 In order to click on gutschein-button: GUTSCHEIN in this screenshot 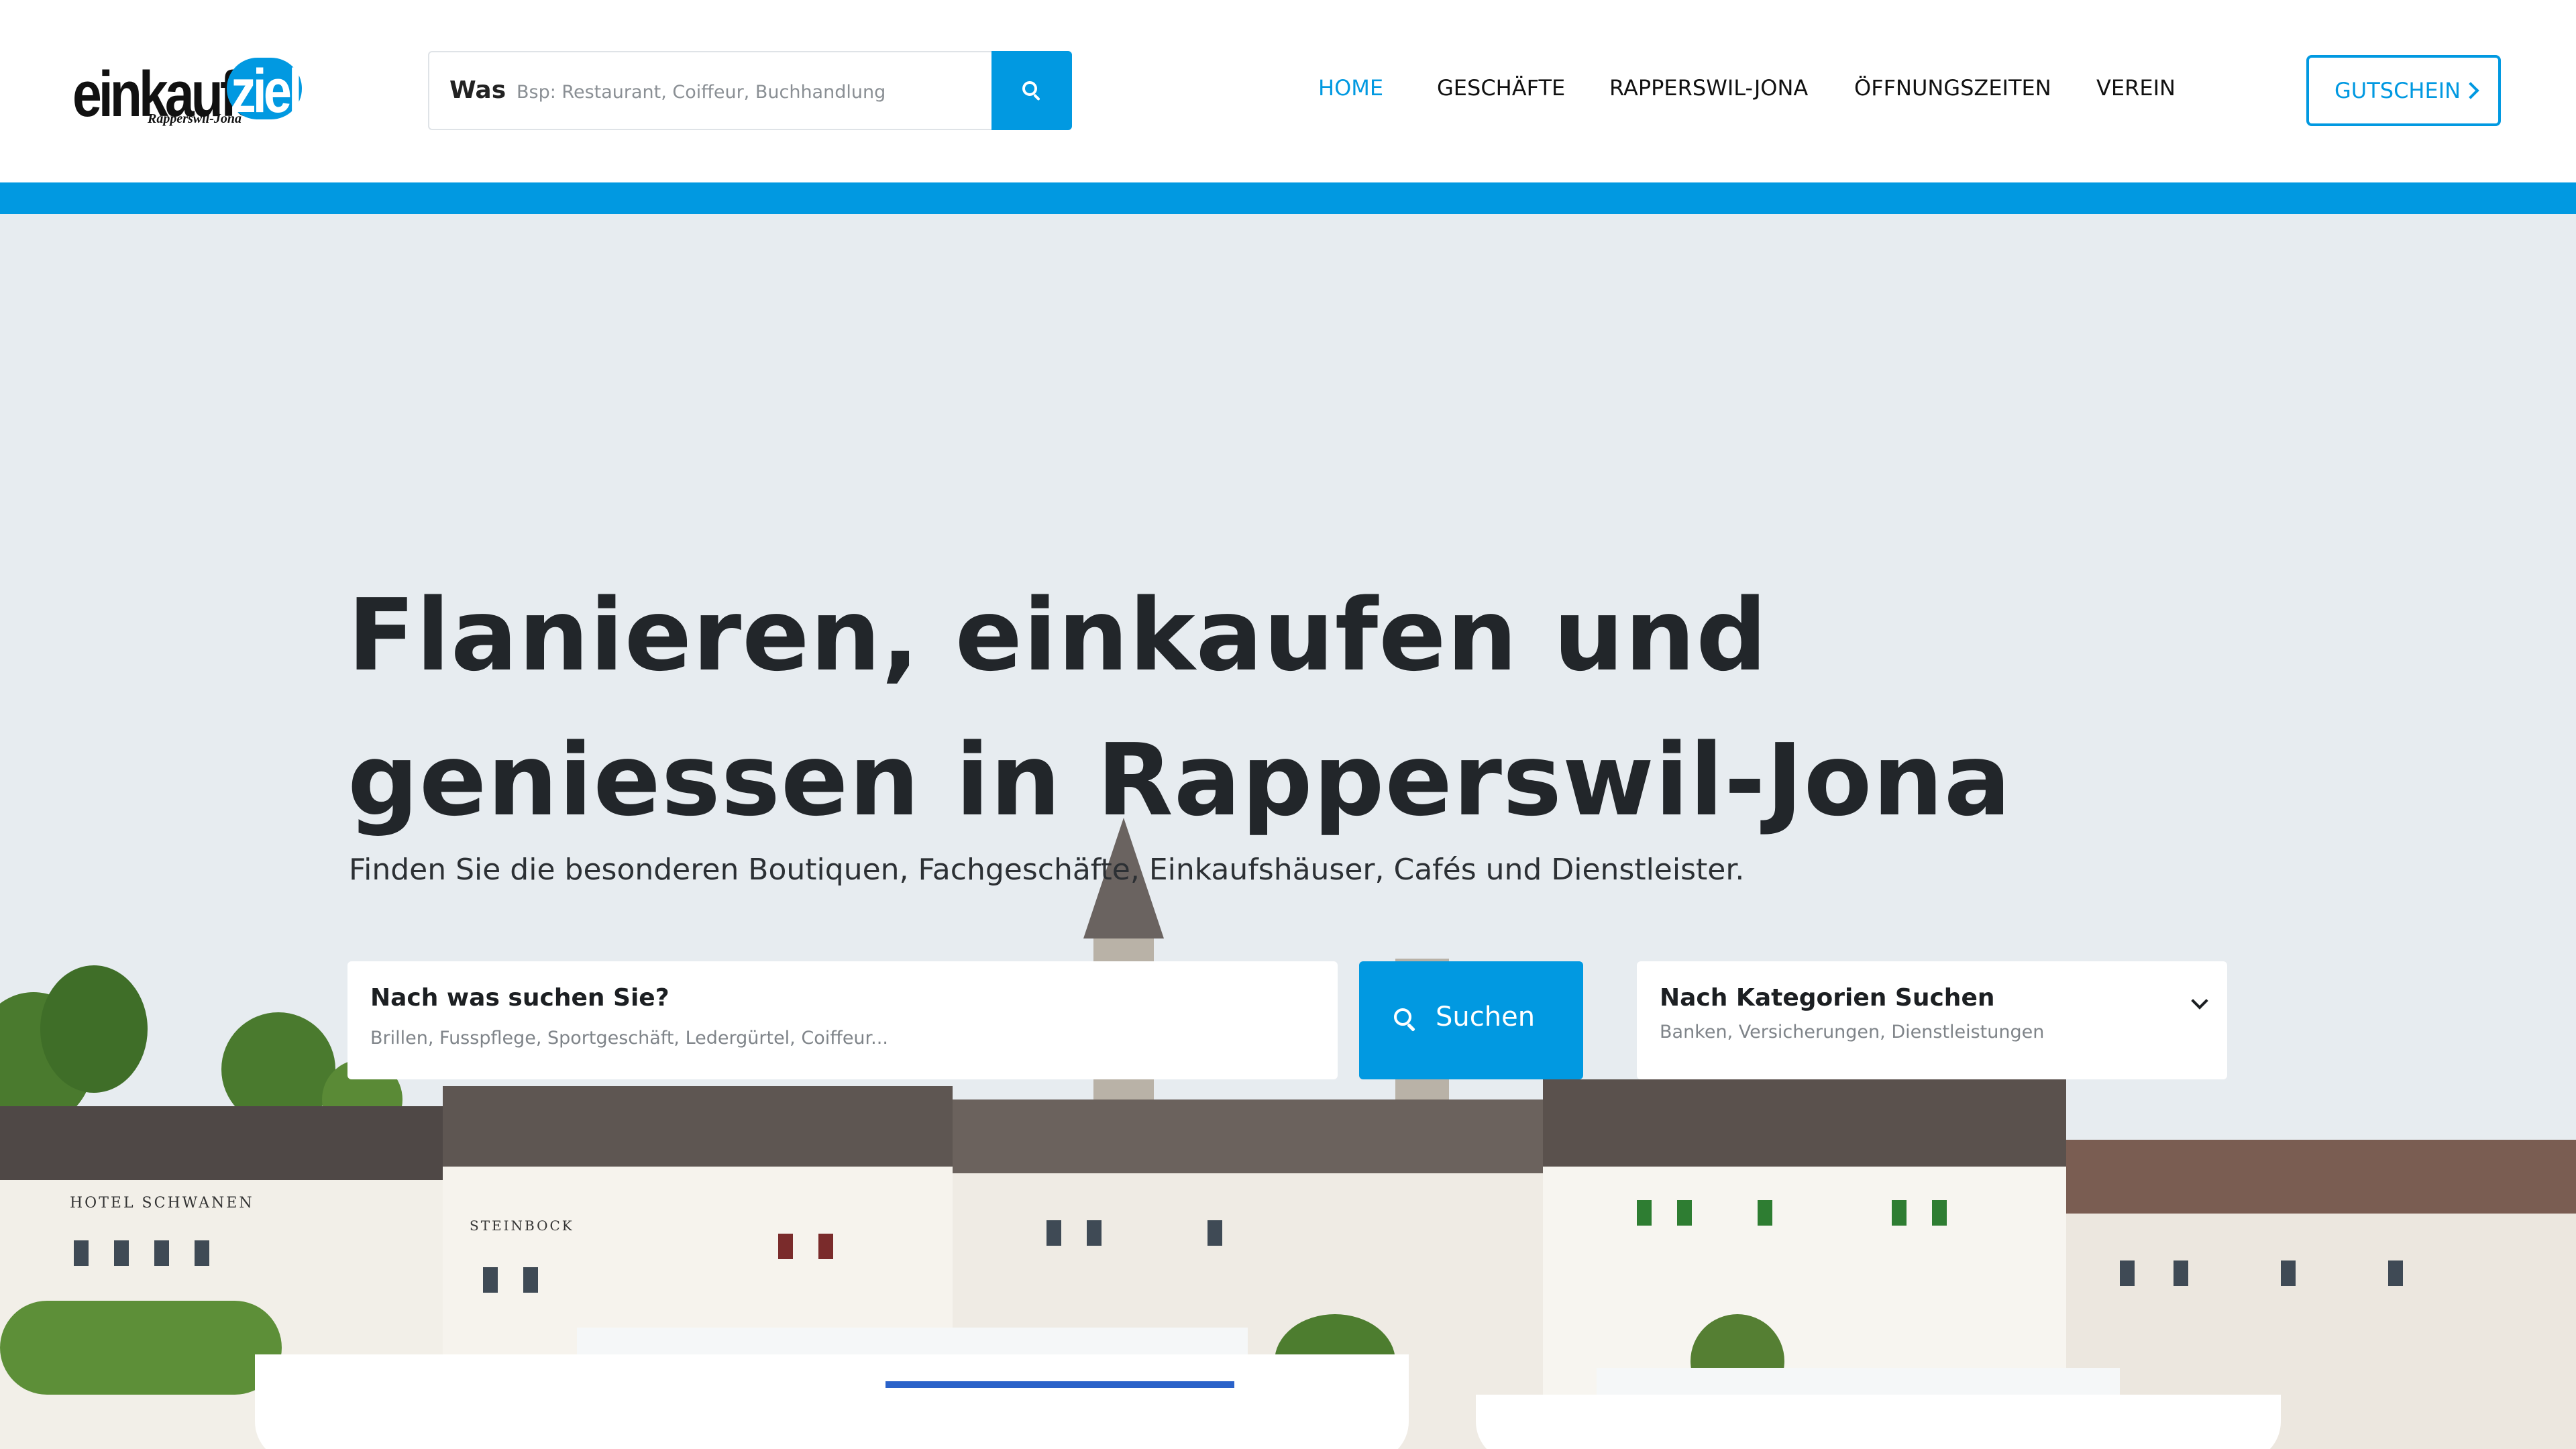, I will do `click(2403, 90)`.